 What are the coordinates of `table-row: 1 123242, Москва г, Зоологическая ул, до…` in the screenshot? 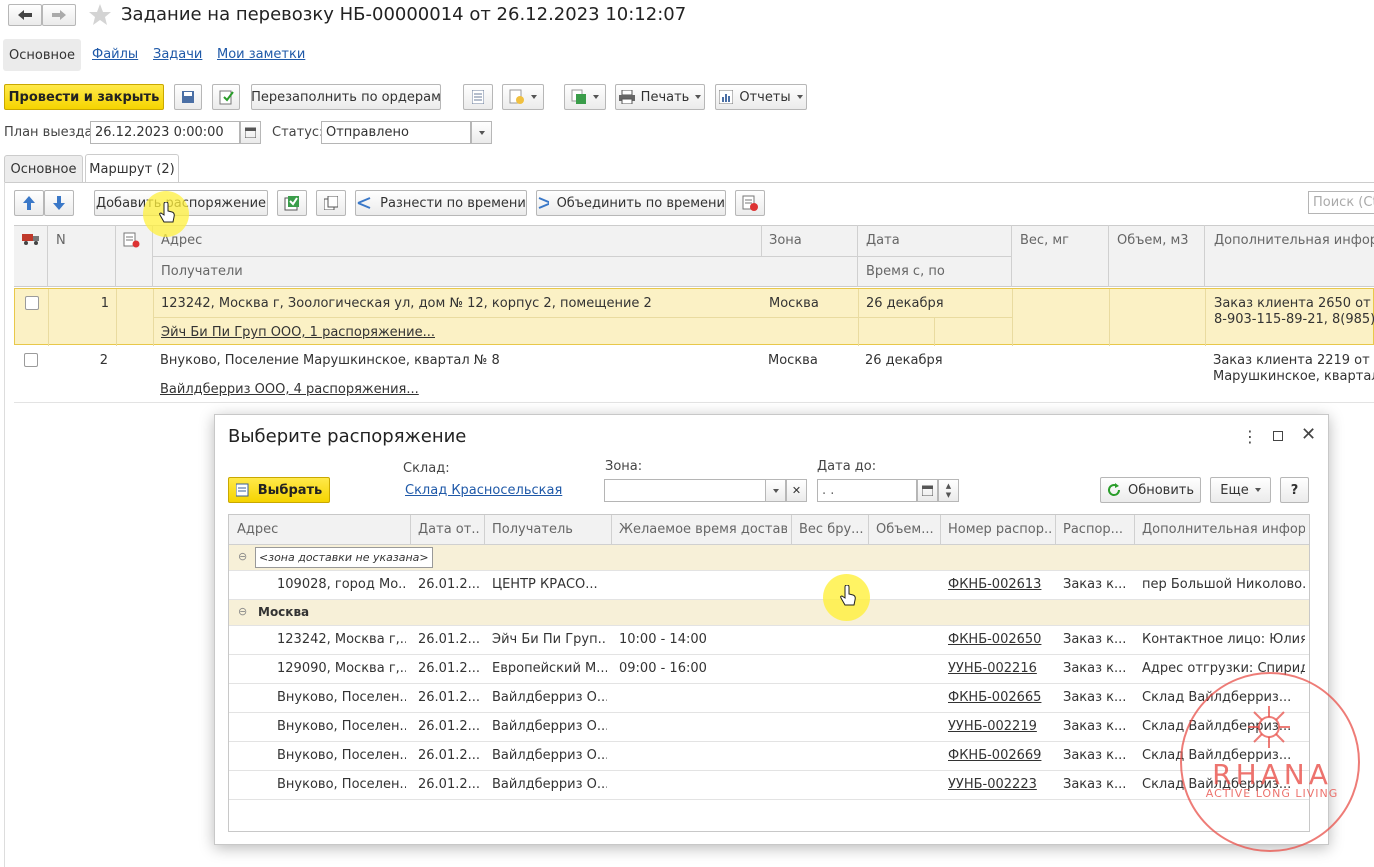 It's located at (694, 317).